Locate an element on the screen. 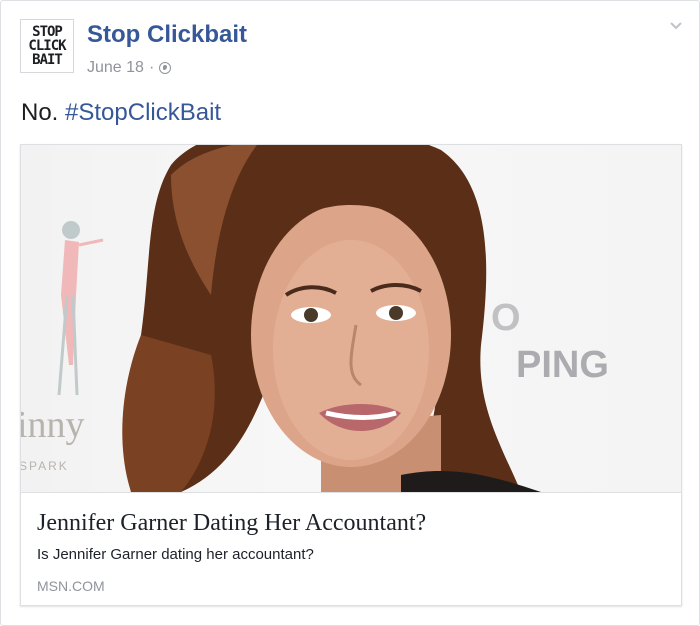 The height and width of the screenshot is (626, 700). post-message-text: No. is located at coordinates (40, 112).